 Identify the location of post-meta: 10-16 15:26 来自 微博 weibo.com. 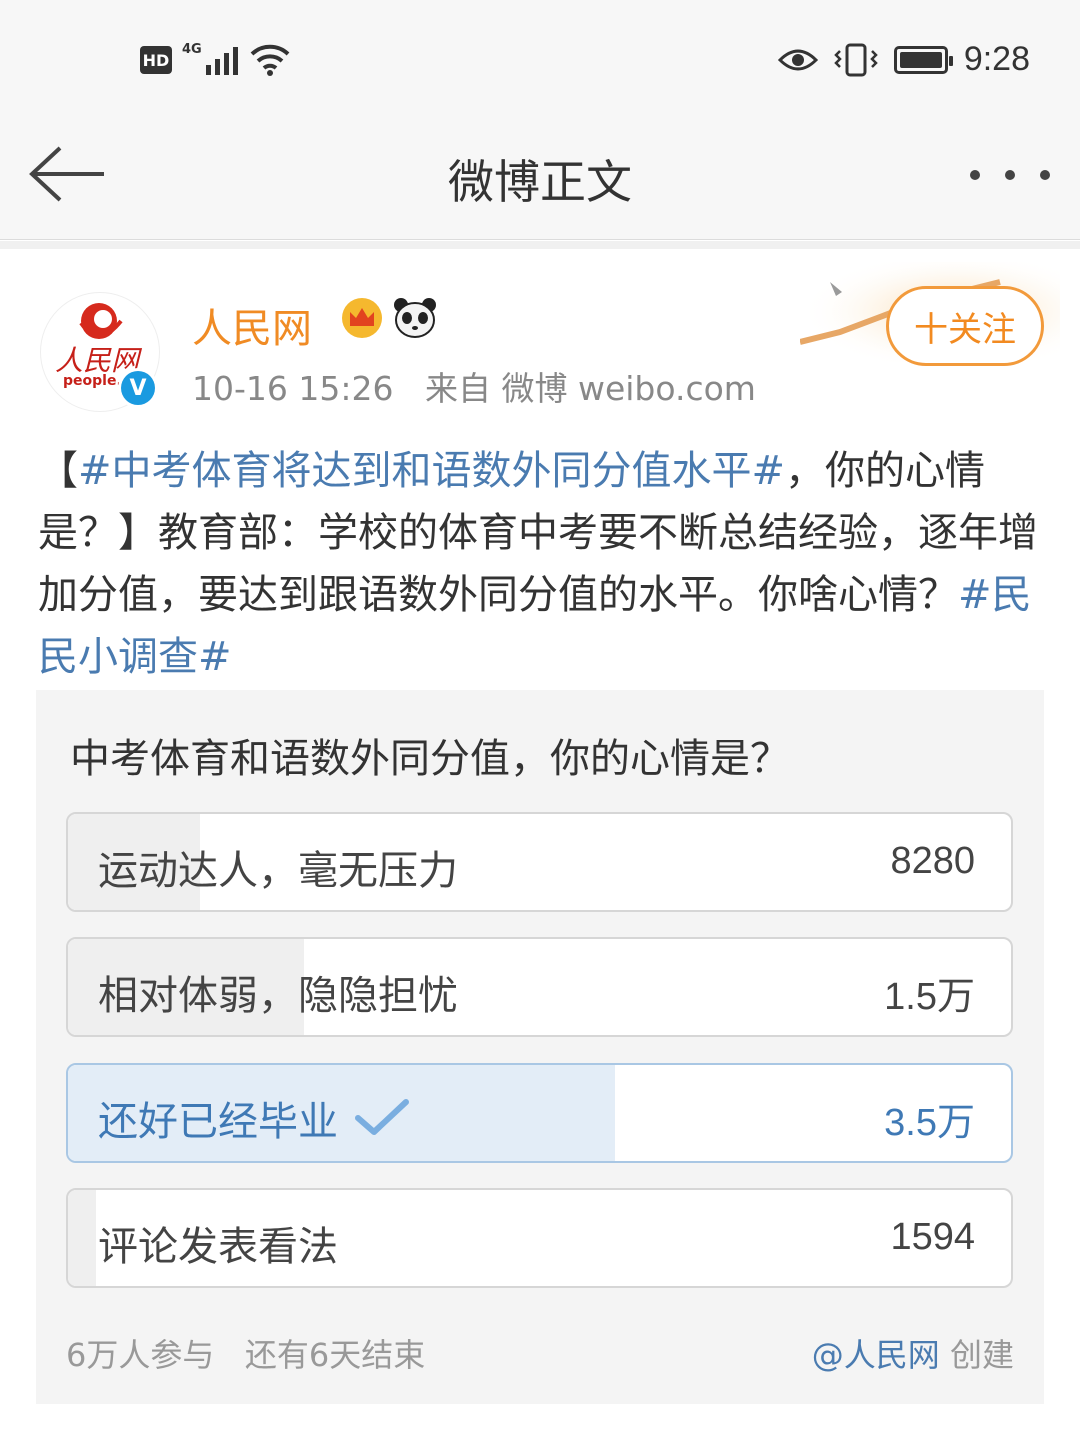
(474, 386).